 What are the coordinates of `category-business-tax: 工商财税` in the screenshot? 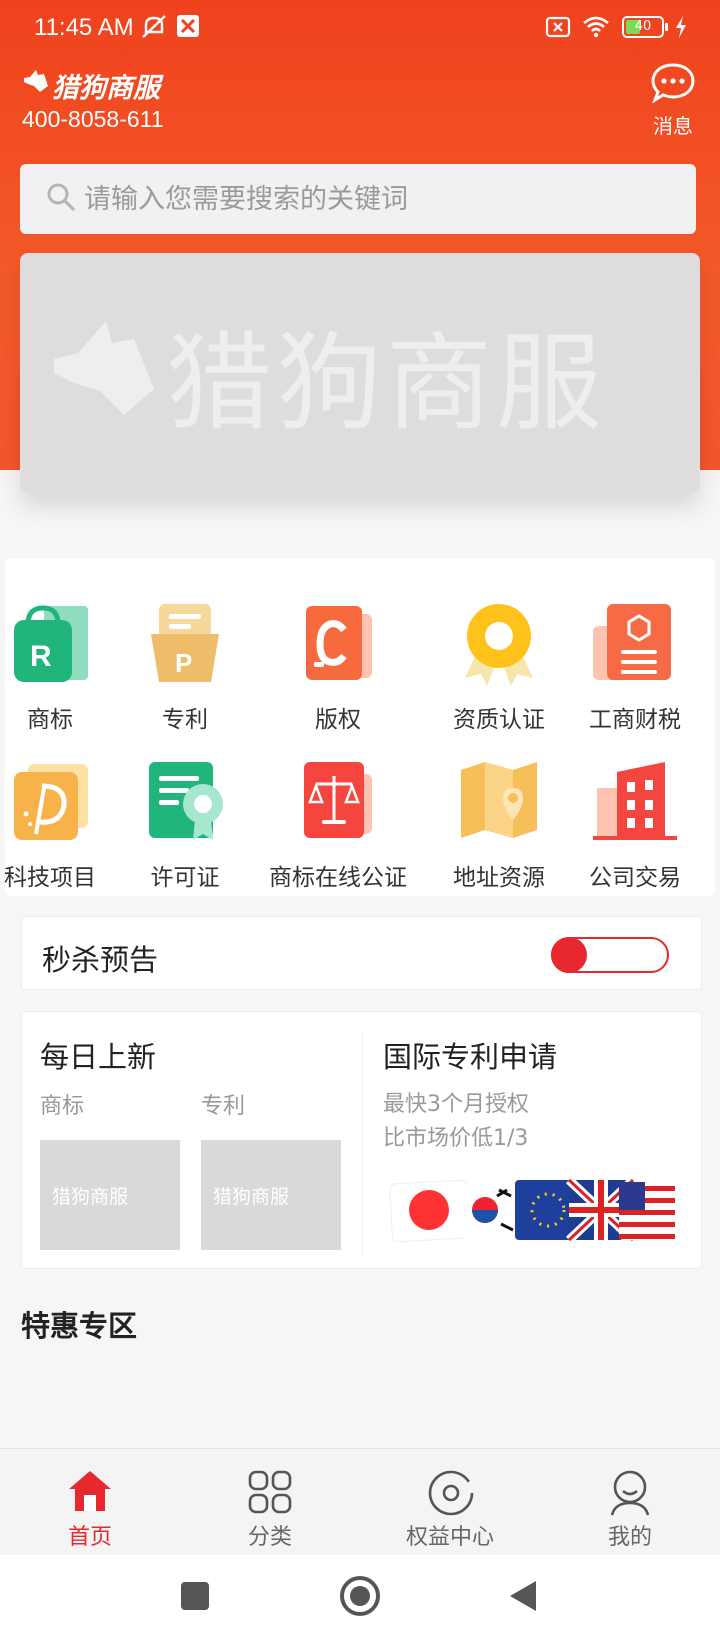 It's located at (635, 667).